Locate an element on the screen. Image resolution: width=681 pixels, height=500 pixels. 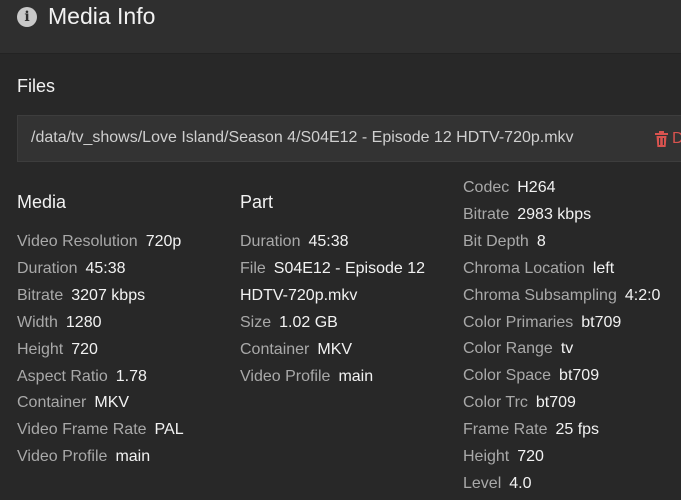
stream-property-row: Chroma Subsampling 4:2:0 is located at coordinates (561, 296).